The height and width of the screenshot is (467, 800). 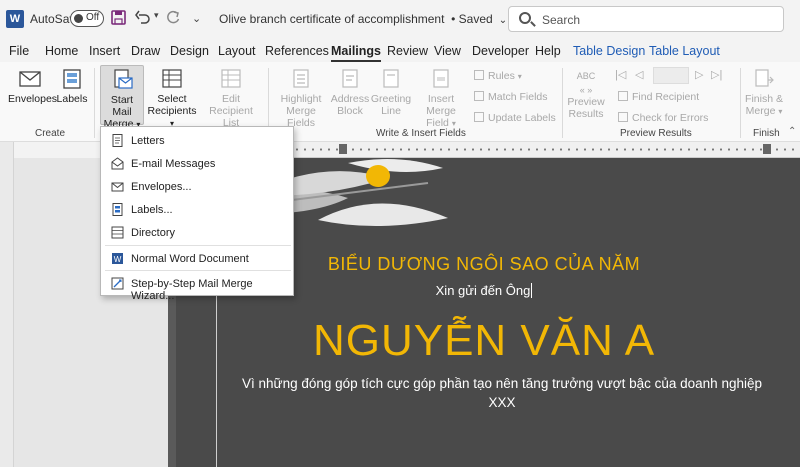 I want to click on chevron-down-icon: ▾, so click(x=780, y=111).